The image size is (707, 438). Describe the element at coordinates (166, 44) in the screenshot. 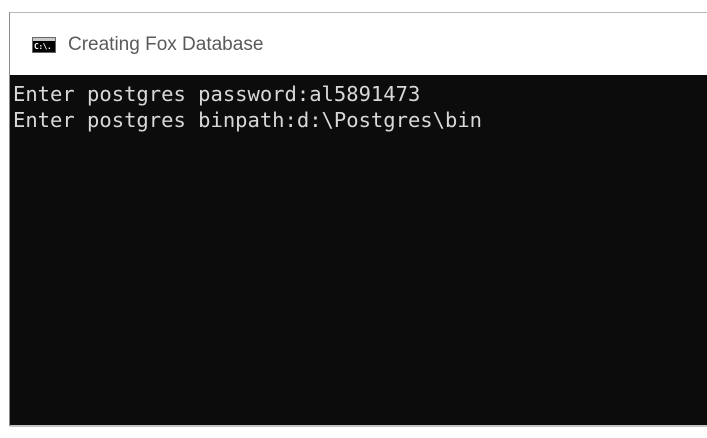

I see `window-title: Creating Fox Database` at that location.